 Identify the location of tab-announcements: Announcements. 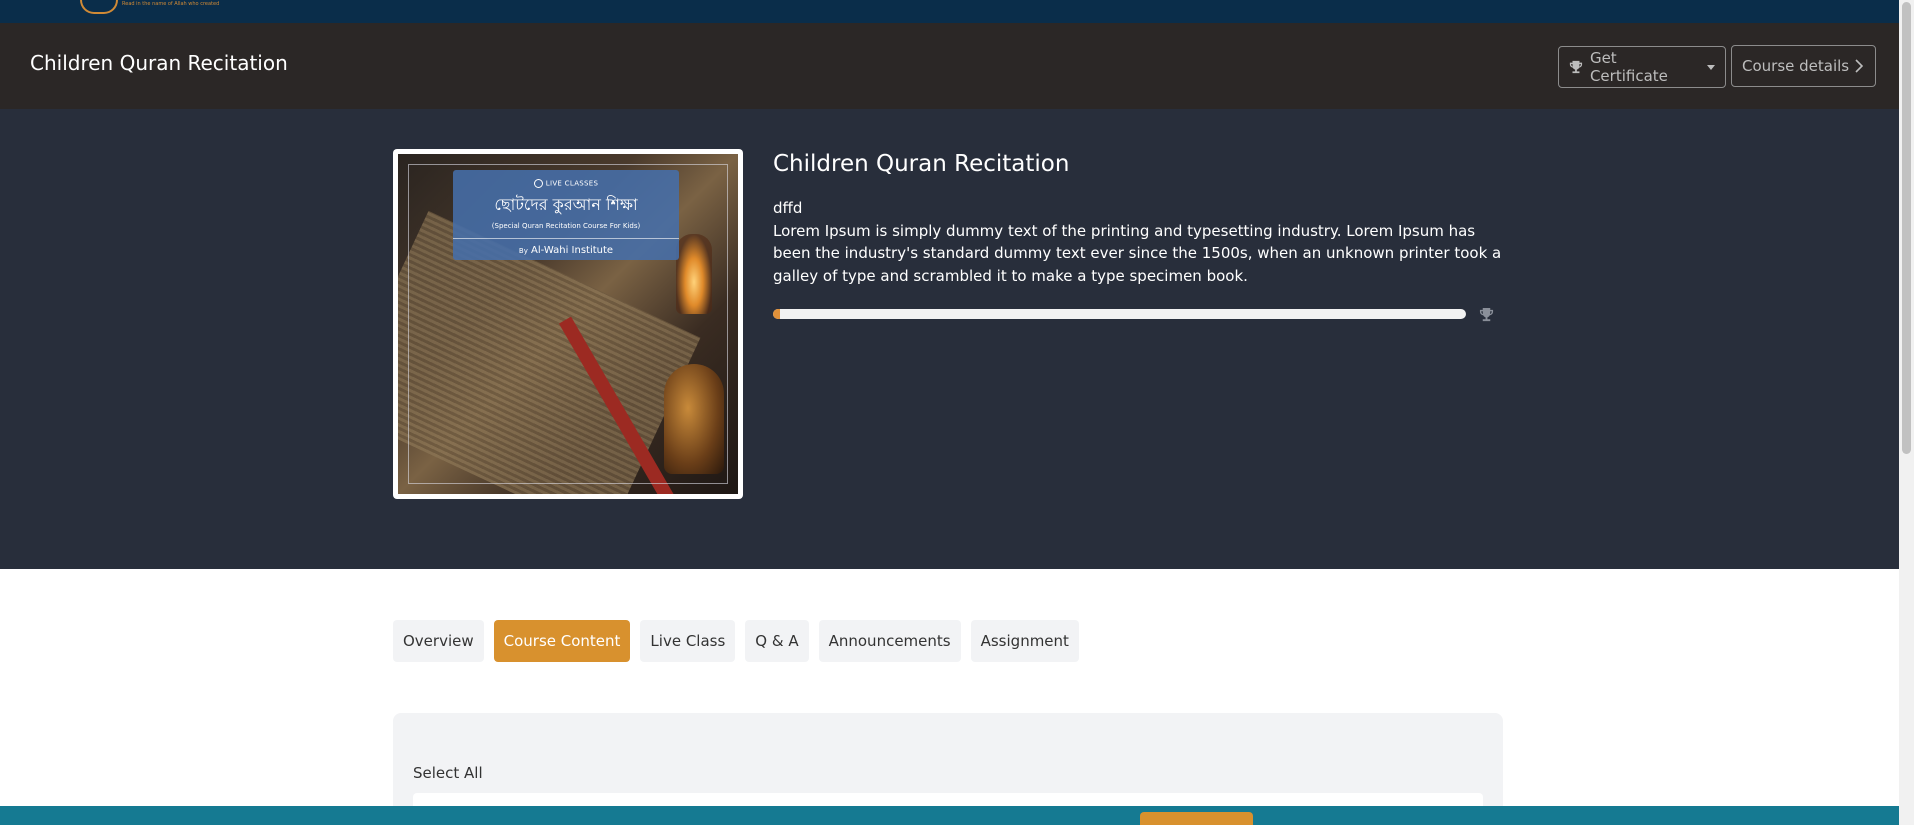
(889, 641).